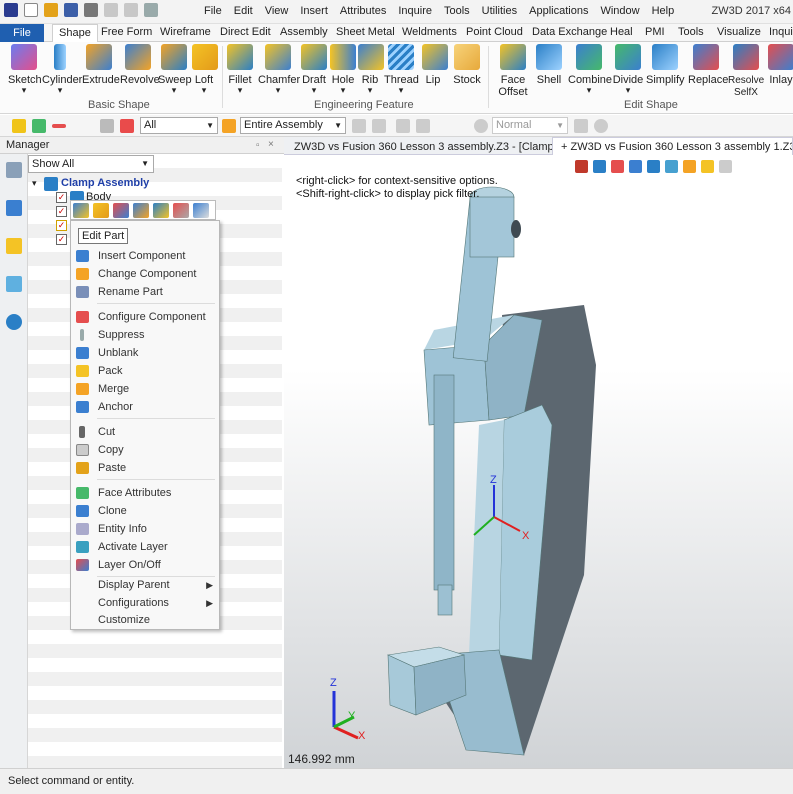 The height and width of the screenshot is (794, 793). What do you see at coordinates (581, 166) in the screenshot?
I see `view-back-icon` at bounding box center [581, 166].